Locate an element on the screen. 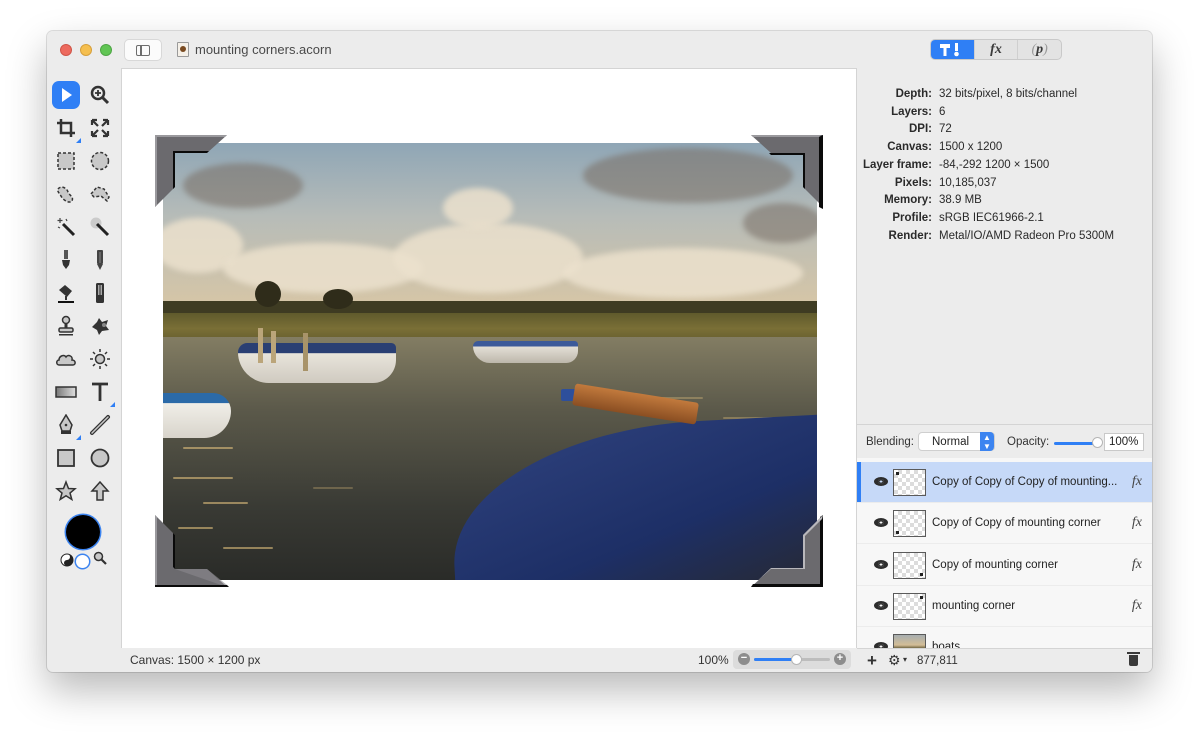  pencil-icon is located at coordinates (100, 260).